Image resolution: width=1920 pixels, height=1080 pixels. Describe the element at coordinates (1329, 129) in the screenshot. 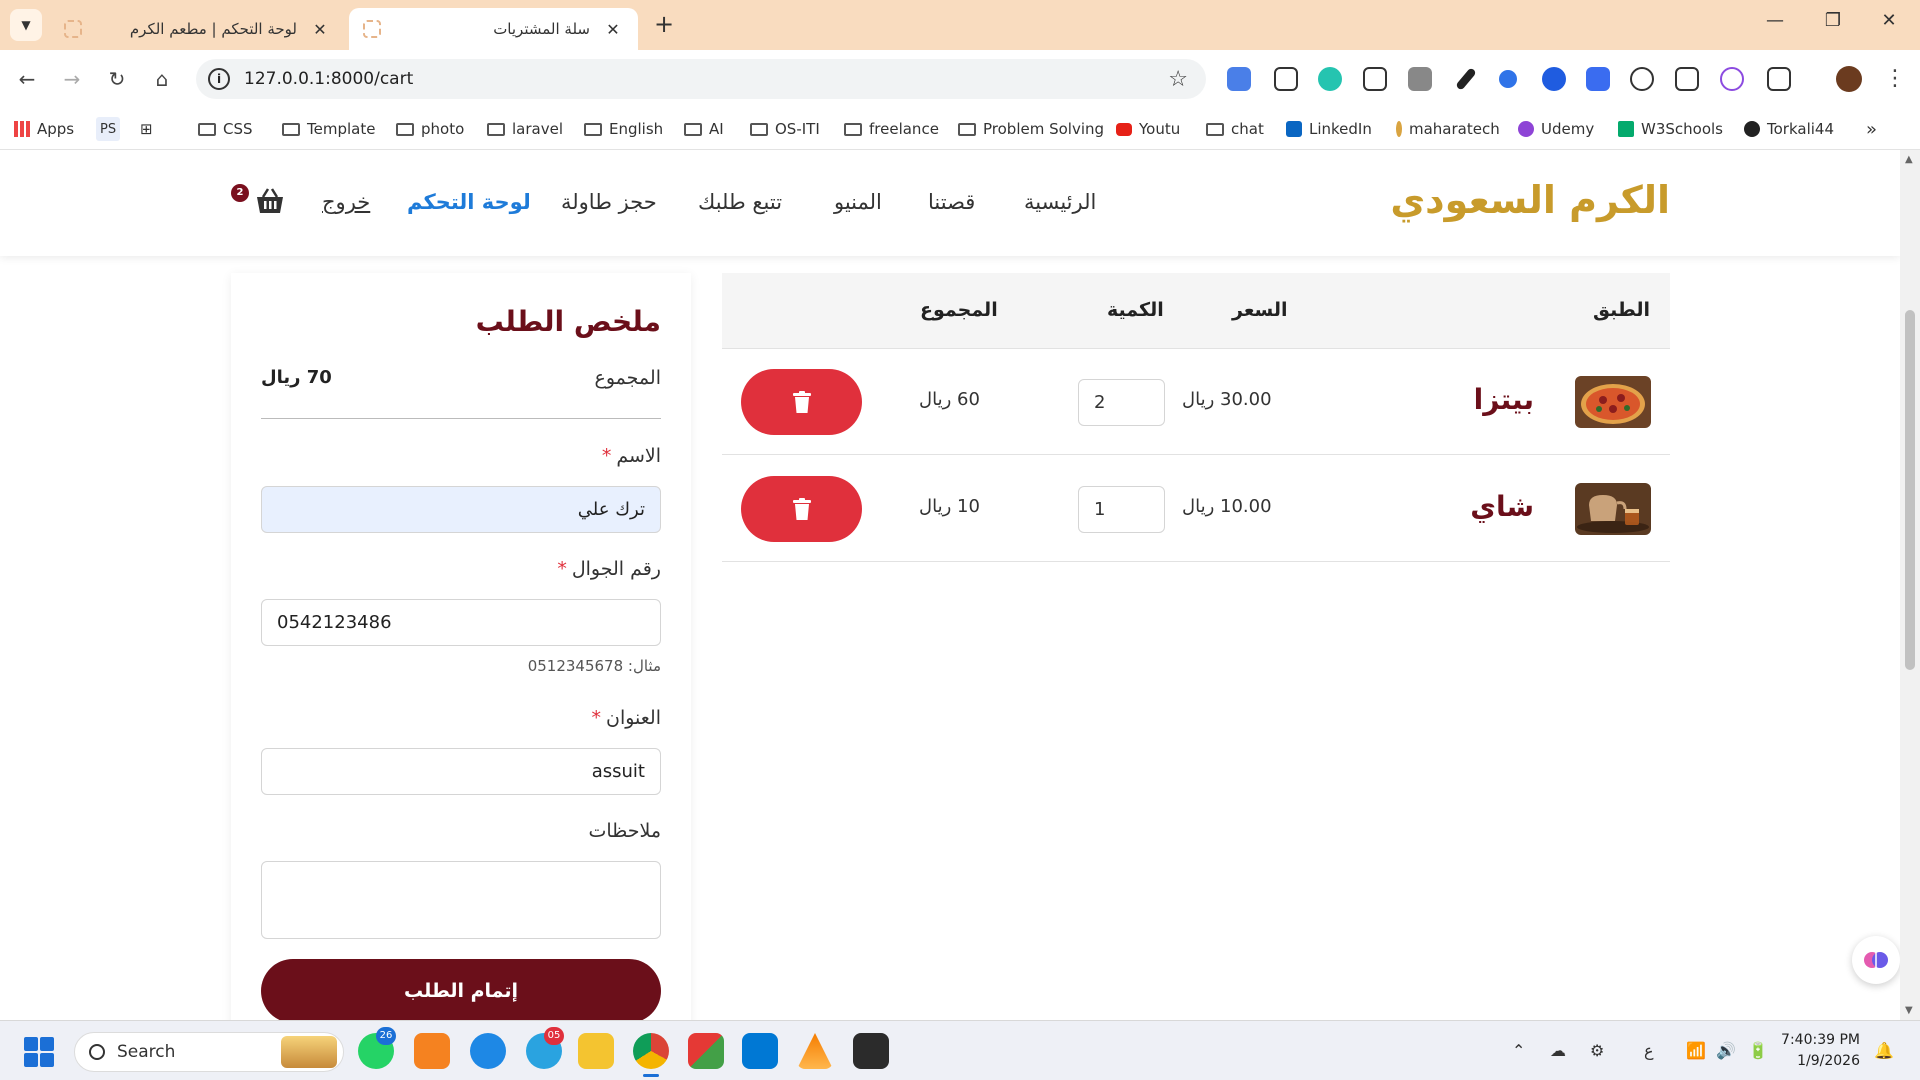

I see `bookmark-linkedin: LinkedIn` at that location.